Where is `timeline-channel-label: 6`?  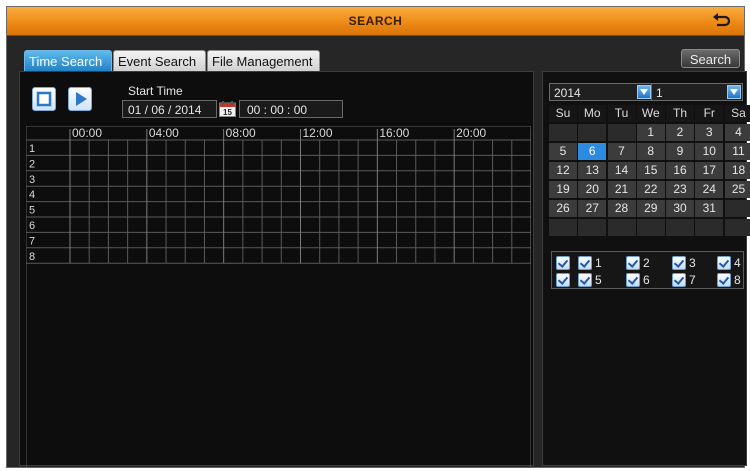 timeline-channel-label: 6 is located at coordinates (32, 226).